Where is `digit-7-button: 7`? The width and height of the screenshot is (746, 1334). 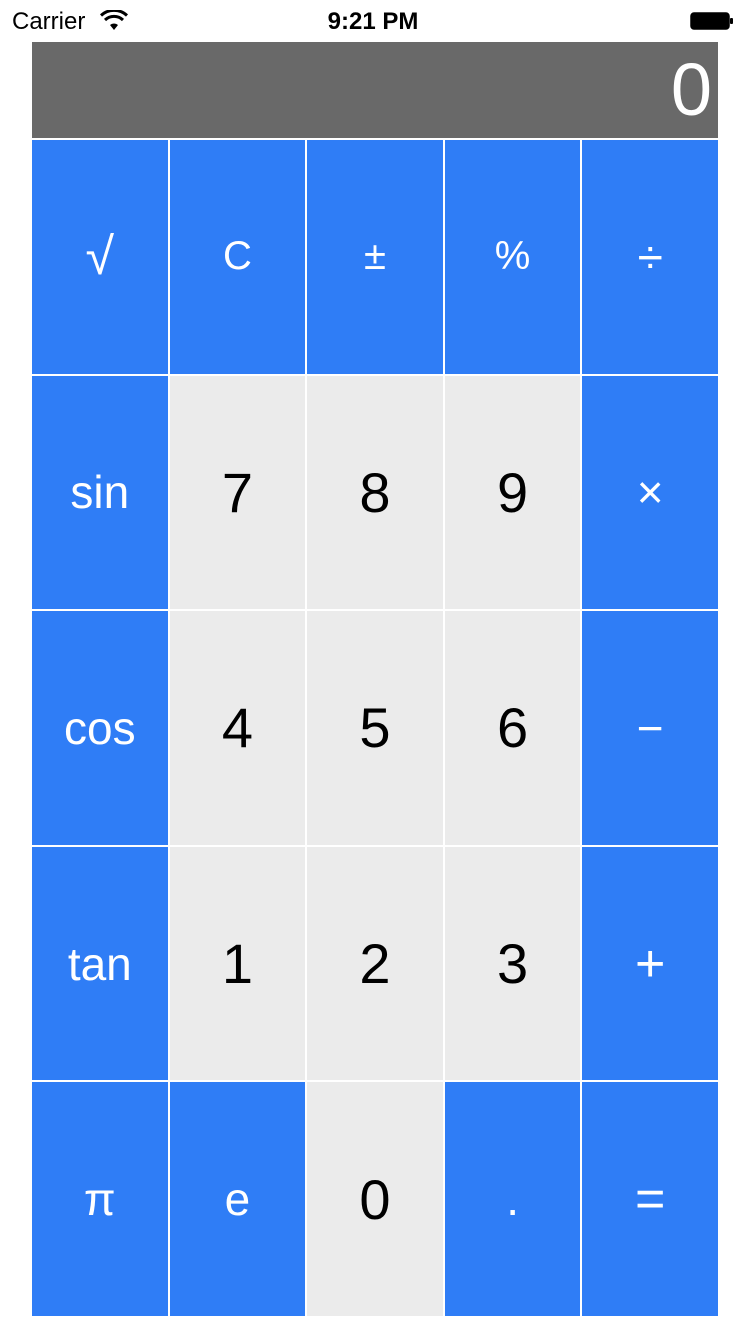 digit-7-button: 7 is located at coordinates (237, 492).